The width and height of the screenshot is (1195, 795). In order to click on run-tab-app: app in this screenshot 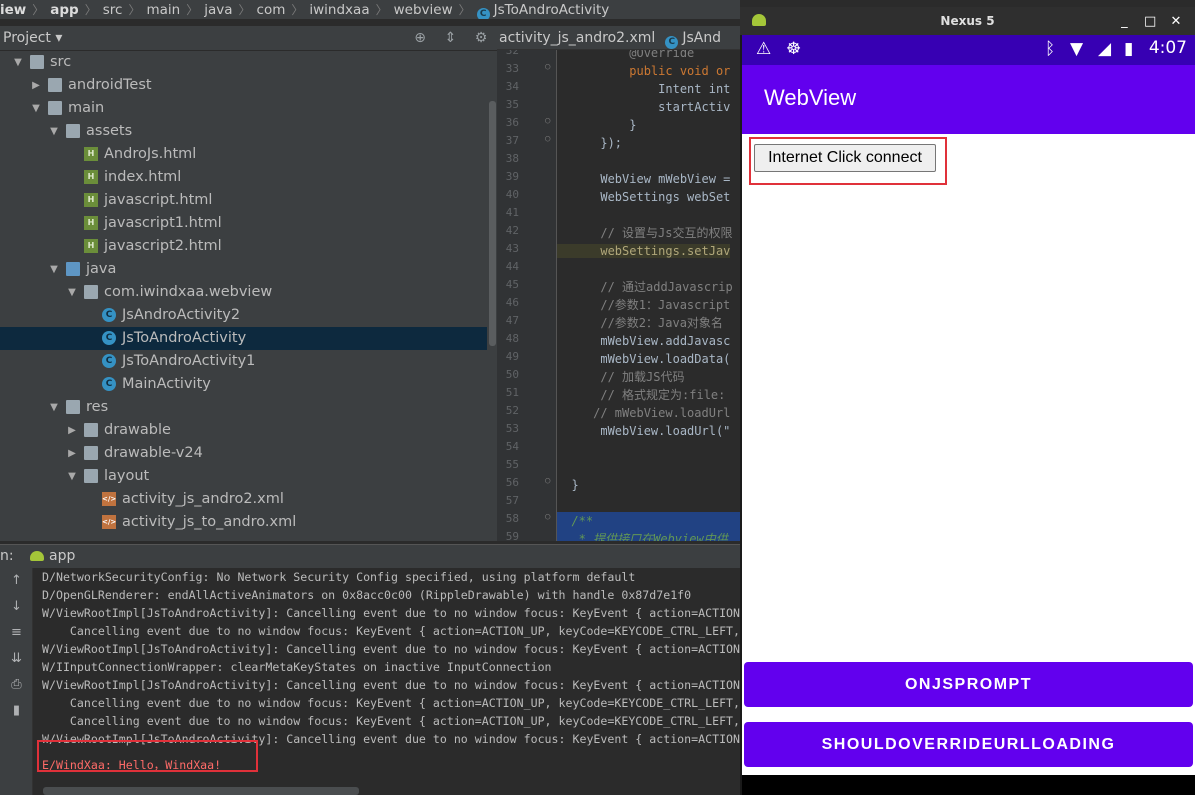, I will do `click(52, 556)`.